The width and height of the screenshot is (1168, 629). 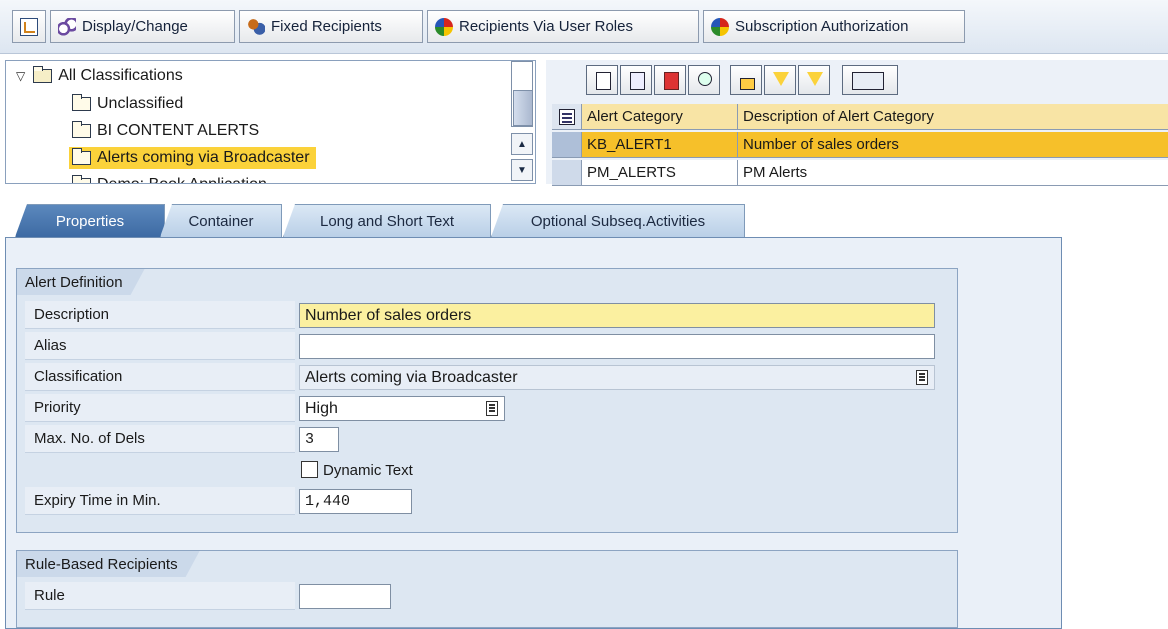 What do you see at coordinates (822, 26) in the screenshot?
I see `subscription-authorization-label: Subscription Authorization` at bounding box center [822, 26].